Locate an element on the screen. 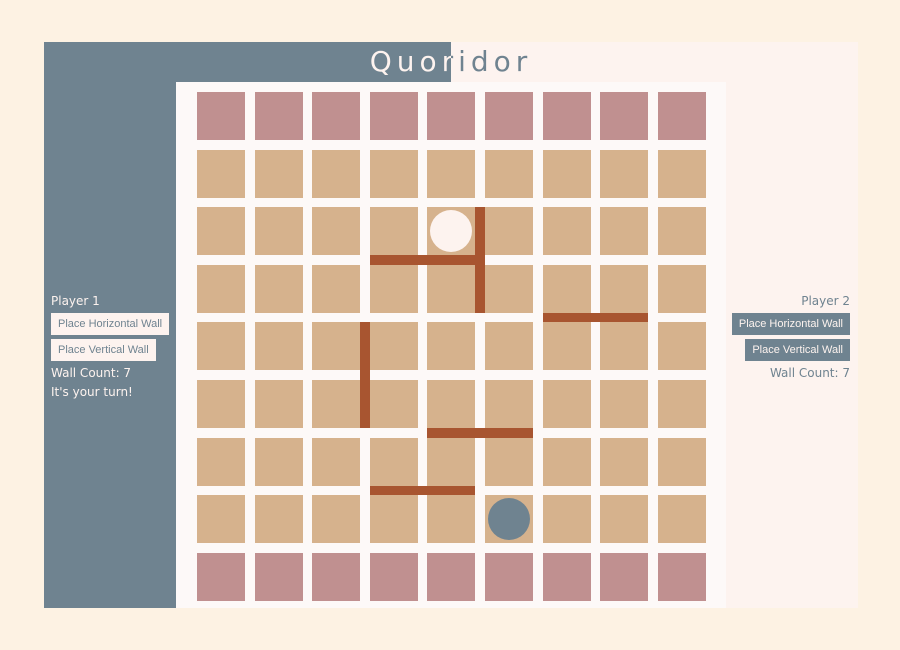  player-1-place-vertical-wall-button: Place Vertical Wall is located at coordinates (103, 350).